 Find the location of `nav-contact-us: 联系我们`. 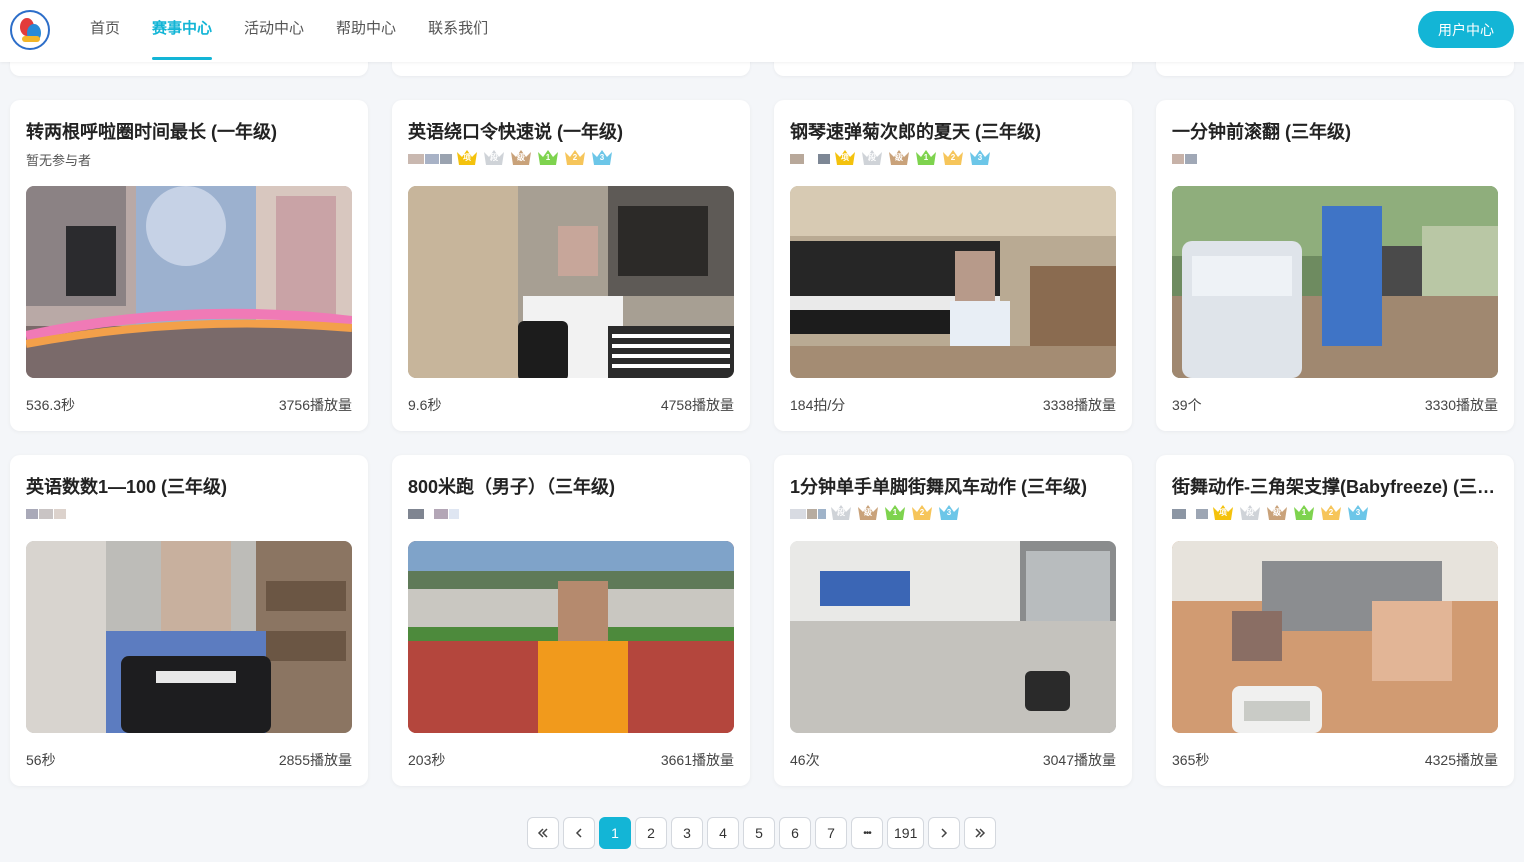

nav-contact-us: 联系我们 is located at coordinates (458, 31).